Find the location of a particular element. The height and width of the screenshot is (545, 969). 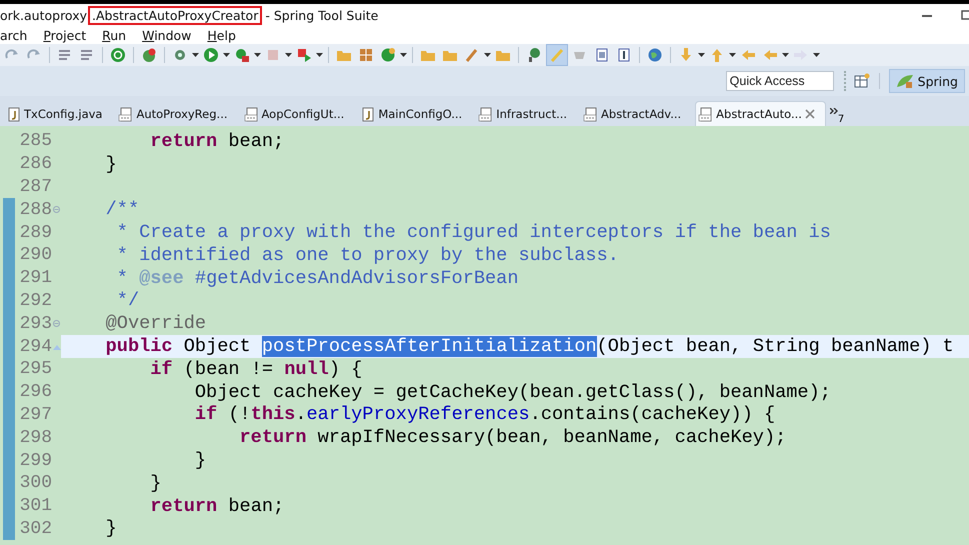

play-icon is located at coordinates (211, 55).